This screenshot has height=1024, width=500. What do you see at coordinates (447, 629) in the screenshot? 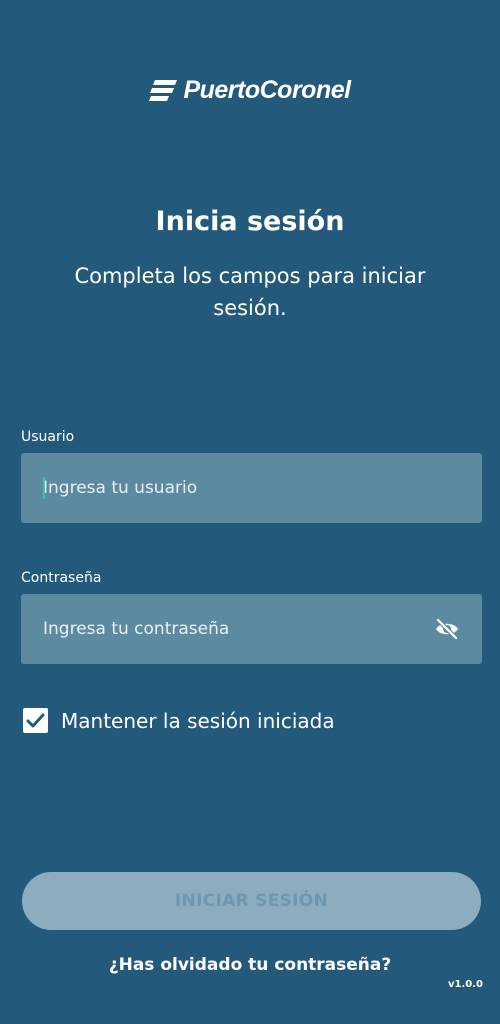
I see `eye-off-icon` at bounding box center [447, 629].